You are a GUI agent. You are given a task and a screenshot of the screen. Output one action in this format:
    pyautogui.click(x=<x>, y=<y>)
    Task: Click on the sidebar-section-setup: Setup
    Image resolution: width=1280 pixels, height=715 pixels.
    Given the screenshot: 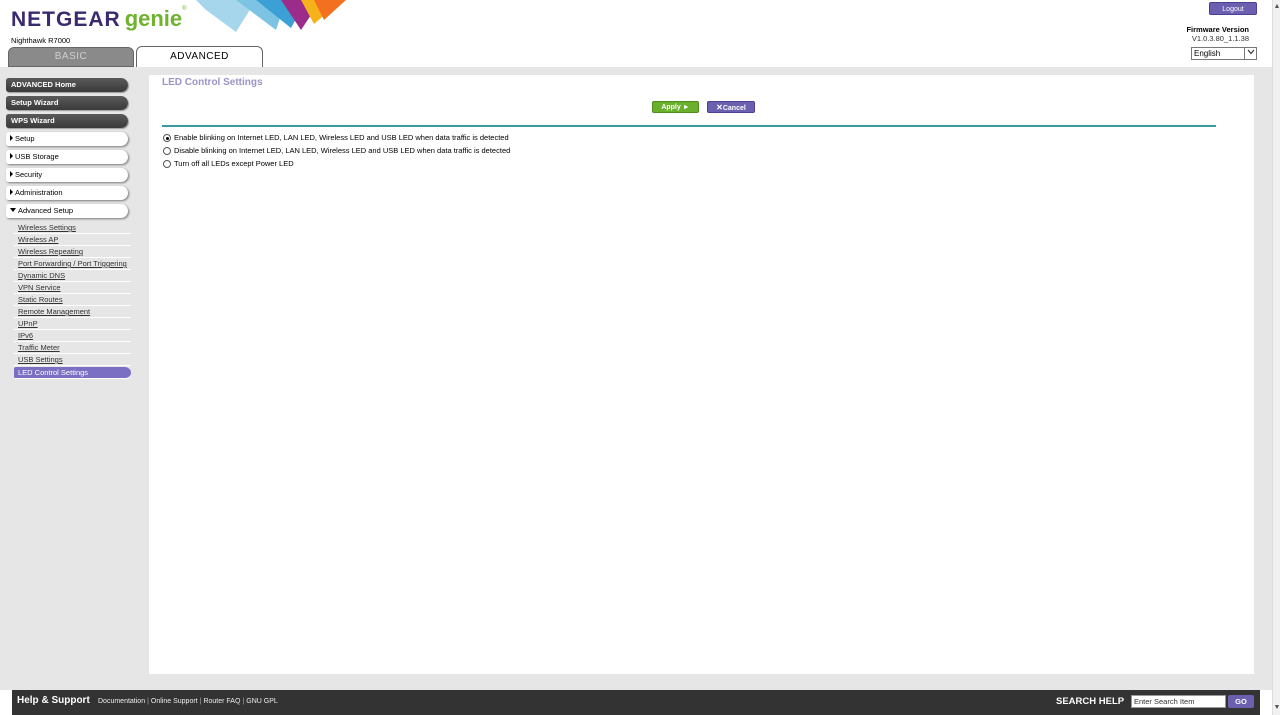 What is the action you would take?
    pyautogui.click(x=67, y=139)
    